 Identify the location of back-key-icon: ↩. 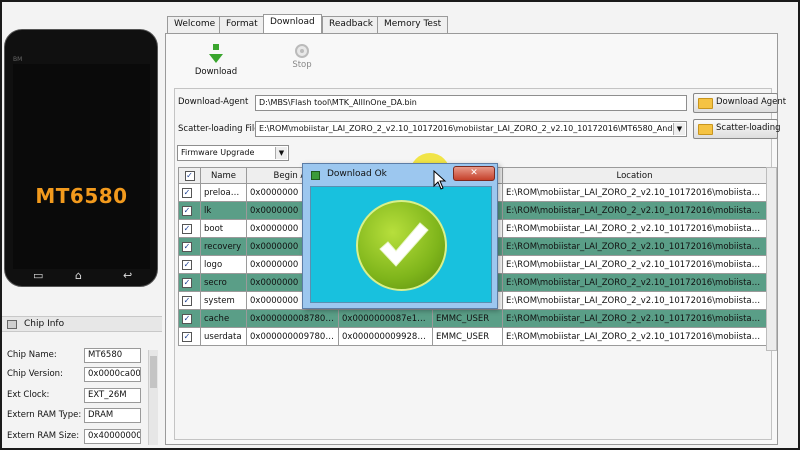
(128, 275).